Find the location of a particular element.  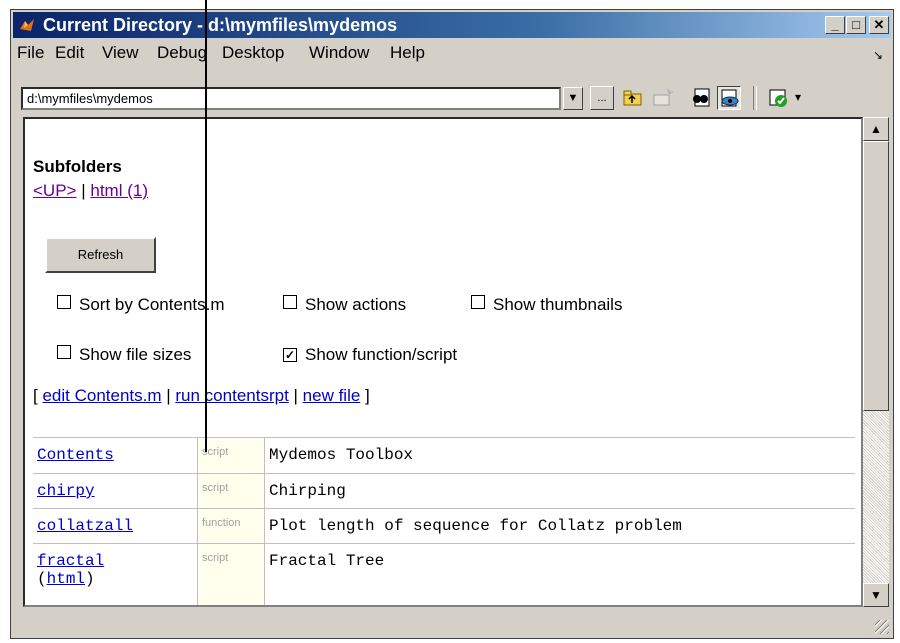

run-contentsrpt-link: run contentsrpt is located at coordinates (231, 395).